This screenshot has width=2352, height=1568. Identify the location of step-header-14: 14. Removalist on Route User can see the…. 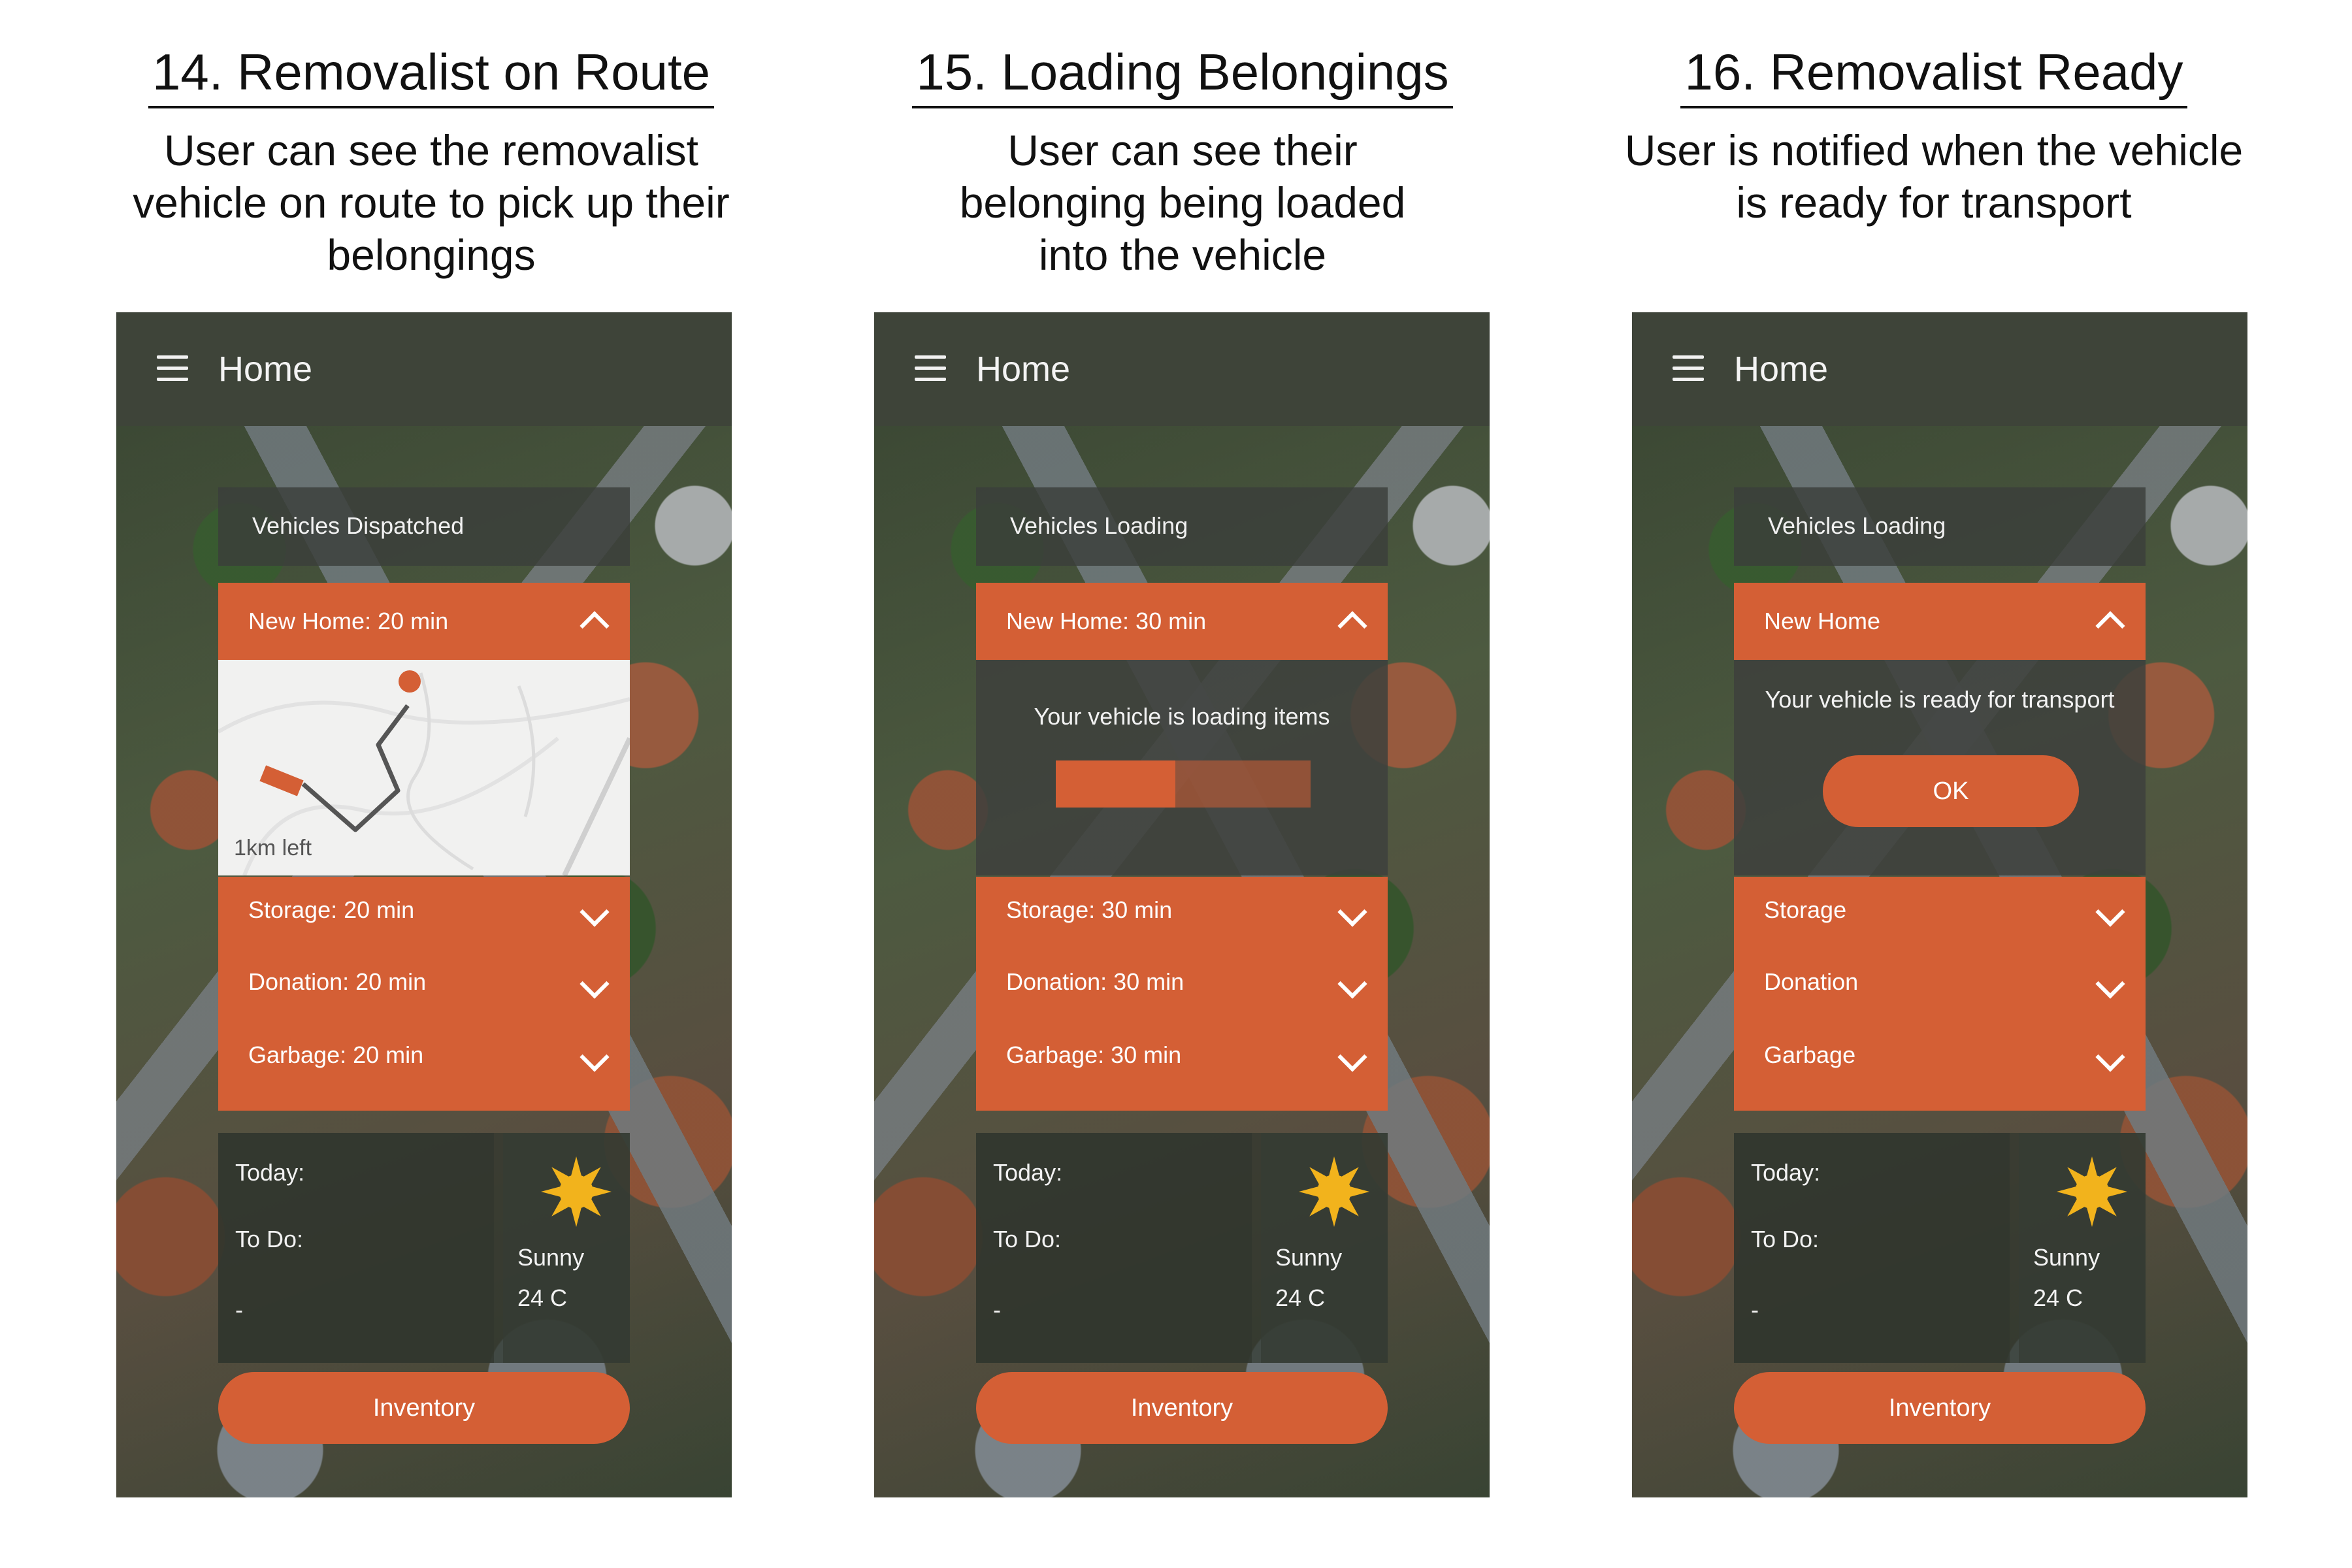
(431, 160).